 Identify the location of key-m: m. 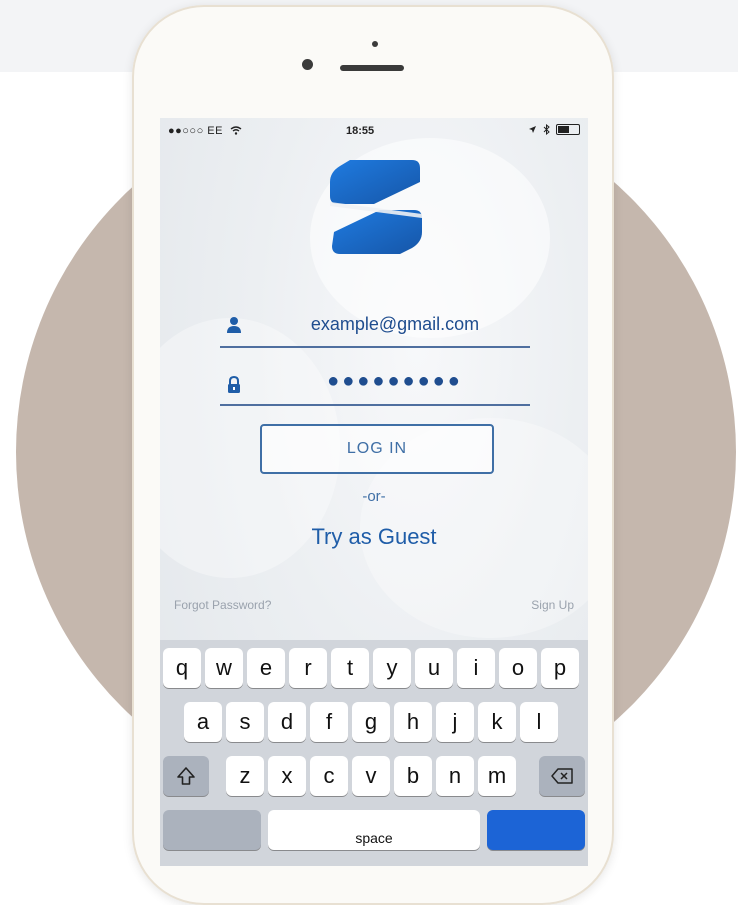
(497, 776).